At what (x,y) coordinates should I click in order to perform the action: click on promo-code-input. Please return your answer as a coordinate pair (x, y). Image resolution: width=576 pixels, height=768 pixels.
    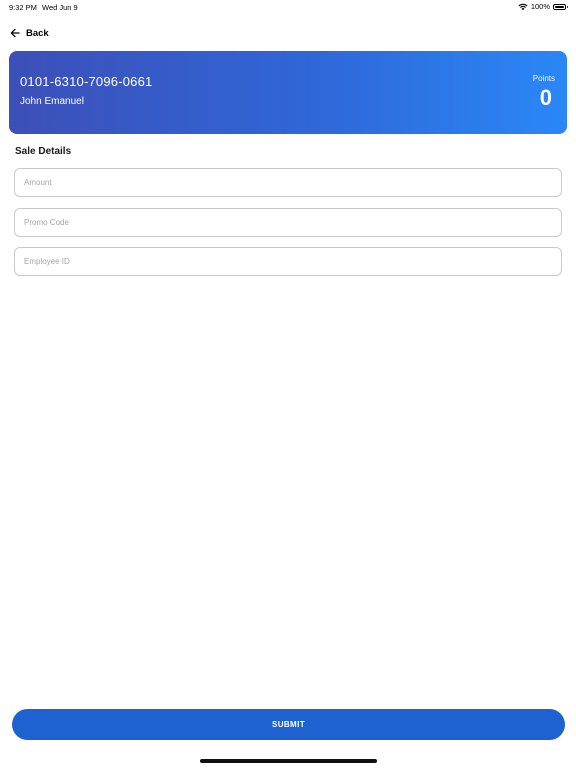
    Looking at the image, I should click on (288, 222).